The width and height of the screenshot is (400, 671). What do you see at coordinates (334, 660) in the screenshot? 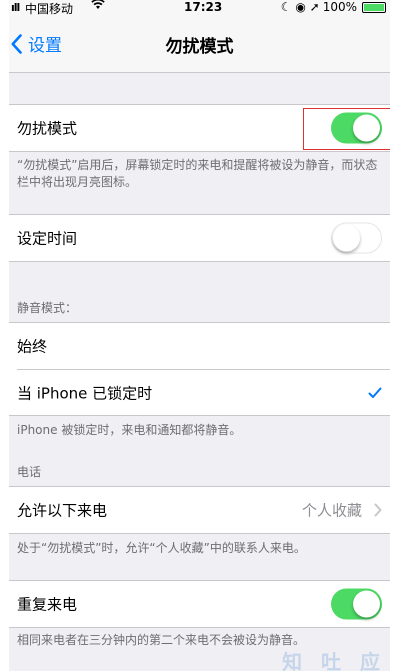
I see `watermark-logo: 知 吐 应` at bounding box center [334, 660].